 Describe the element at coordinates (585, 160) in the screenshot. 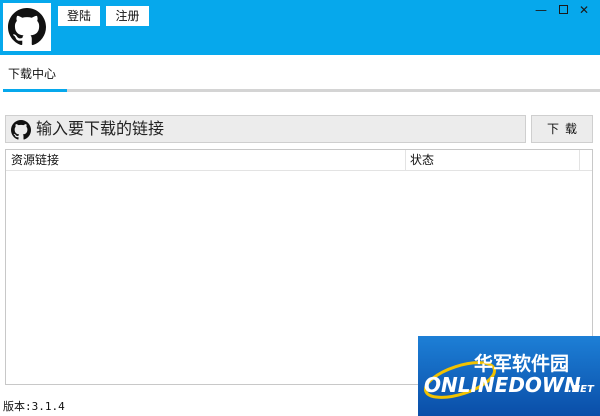

I see `column-header-filler` at that location.